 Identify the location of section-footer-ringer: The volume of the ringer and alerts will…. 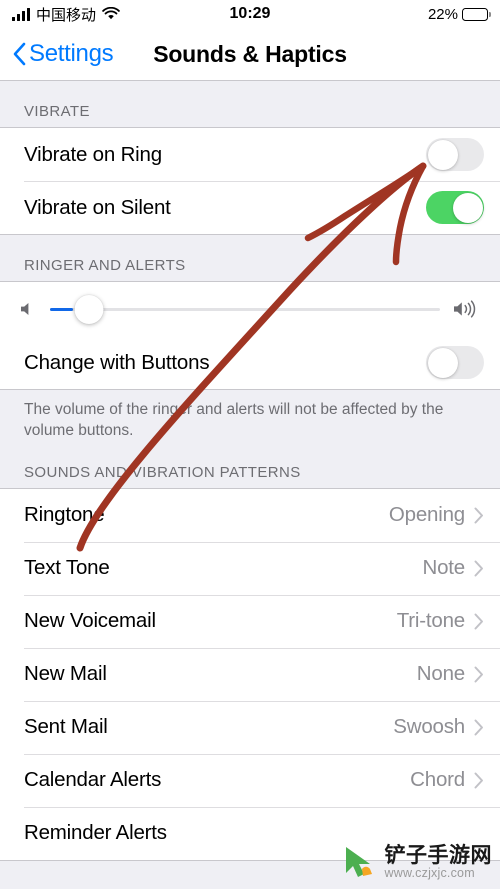
(250, 416).